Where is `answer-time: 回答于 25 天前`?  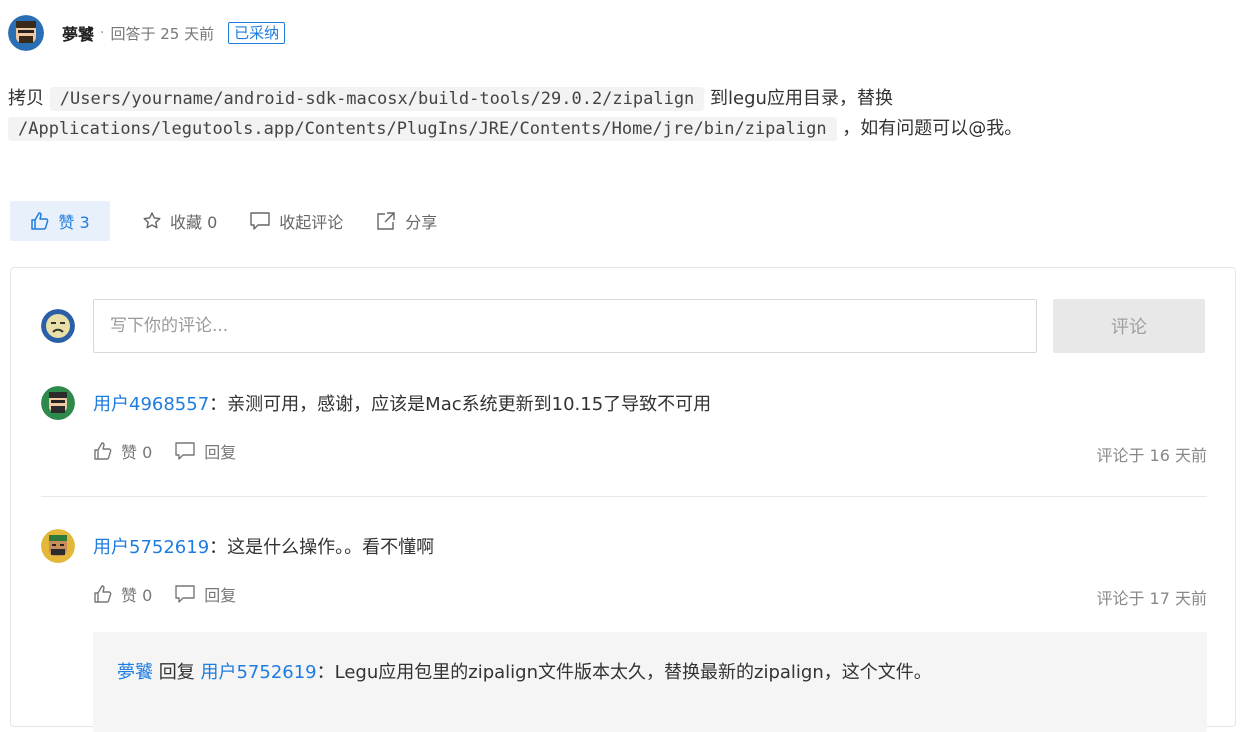 answer-time: 回答于 25 天前 is located at coordinates (162, 33).